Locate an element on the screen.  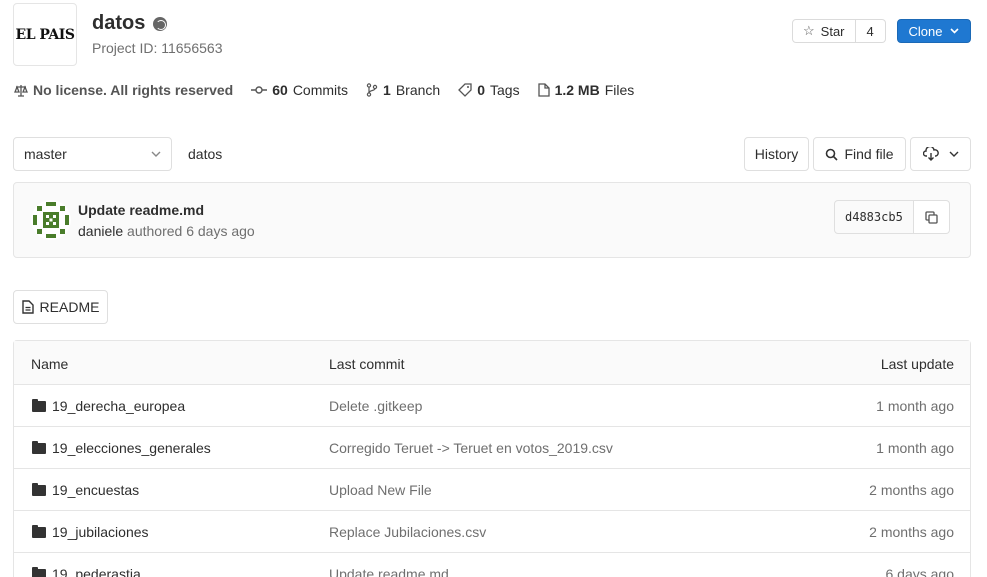
search-icon is located at coordinates (832, 154).